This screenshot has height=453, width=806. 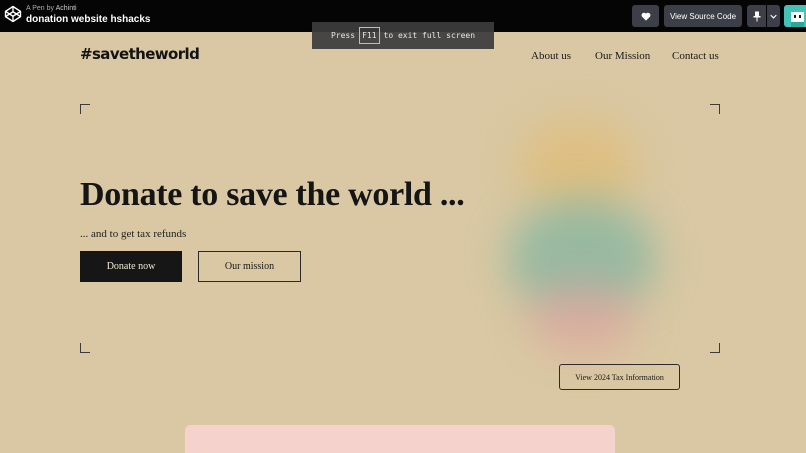 I want to click on corner-bracket-top-left, so click(x=85, y=109).